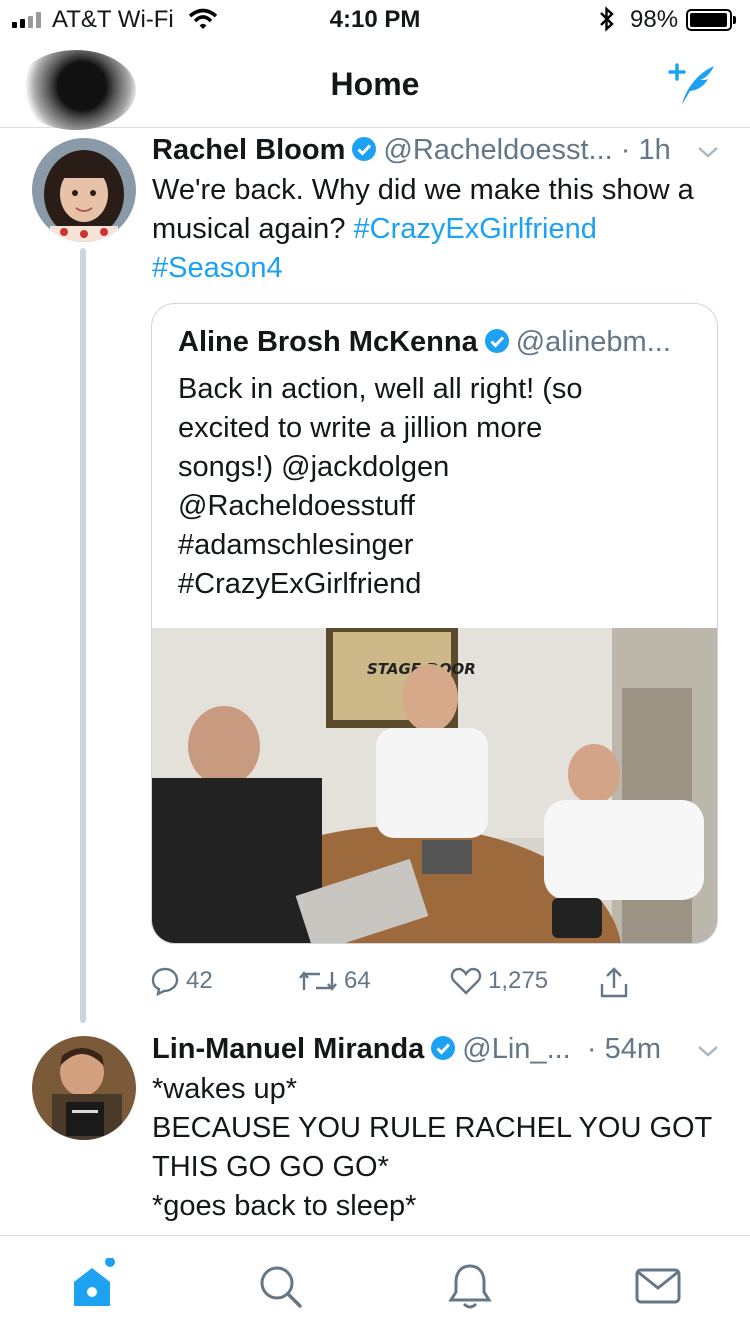 The height and width of the screenshot is (1334, 750). I want to click on author-name: Lin-Manuel Miranda, so click(288, 1049).